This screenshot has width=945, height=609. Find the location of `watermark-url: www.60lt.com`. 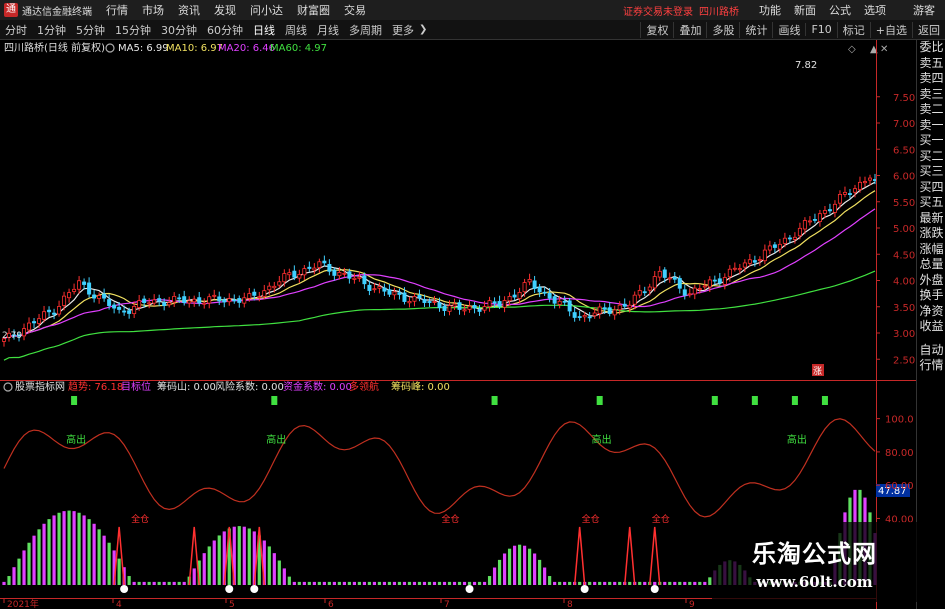

watermark-url: www.60lt.com is located at coordinates (814, 582).